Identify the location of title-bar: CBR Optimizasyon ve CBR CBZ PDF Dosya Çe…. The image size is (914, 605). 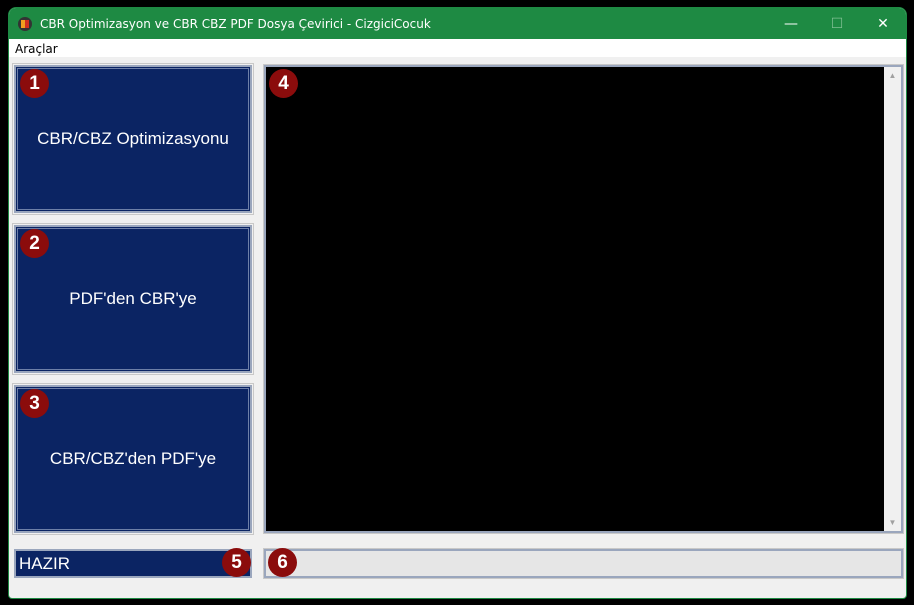
(457, 23).